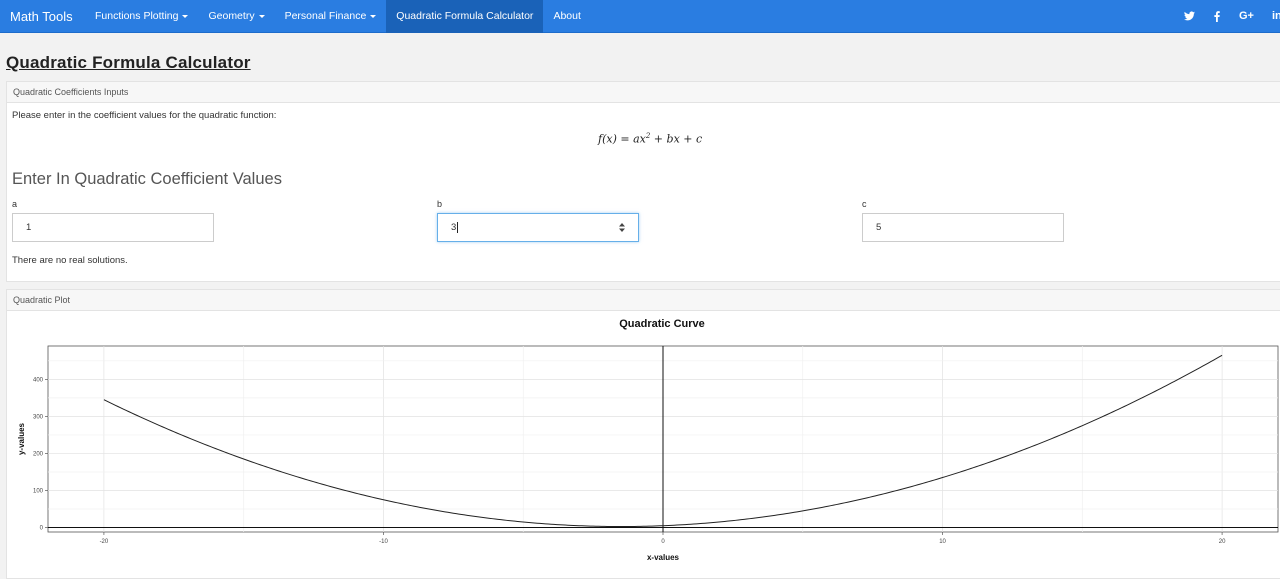 This screenshot has width=1280, height=579. I want to click on label-c: c, so click(864, 204).